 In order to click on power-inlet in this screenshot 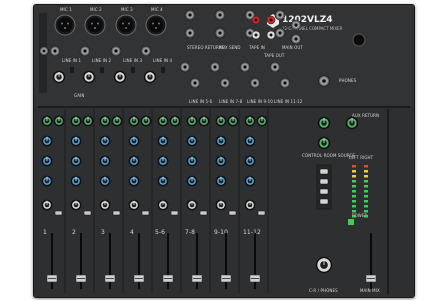, I will do `click(359, 40)`.